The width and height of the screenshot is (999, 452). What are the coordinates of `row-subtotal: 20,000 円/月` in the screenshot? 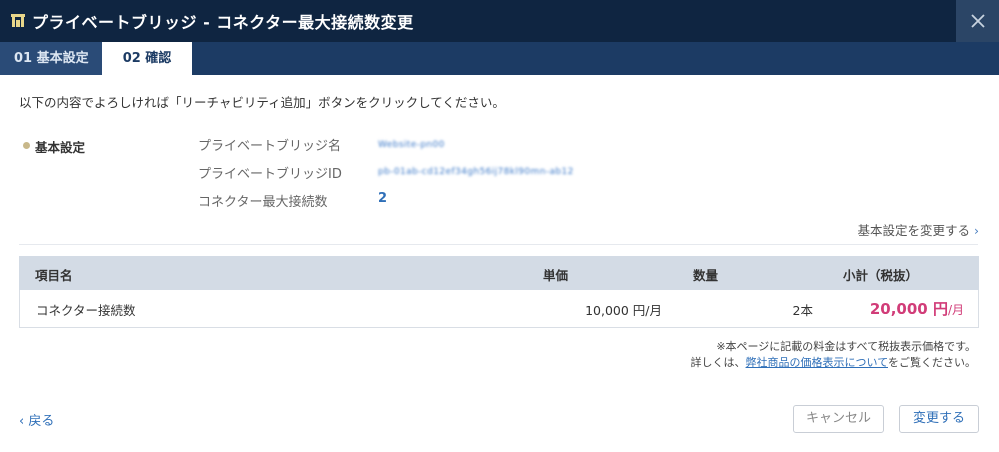 It's located at (917, 308).